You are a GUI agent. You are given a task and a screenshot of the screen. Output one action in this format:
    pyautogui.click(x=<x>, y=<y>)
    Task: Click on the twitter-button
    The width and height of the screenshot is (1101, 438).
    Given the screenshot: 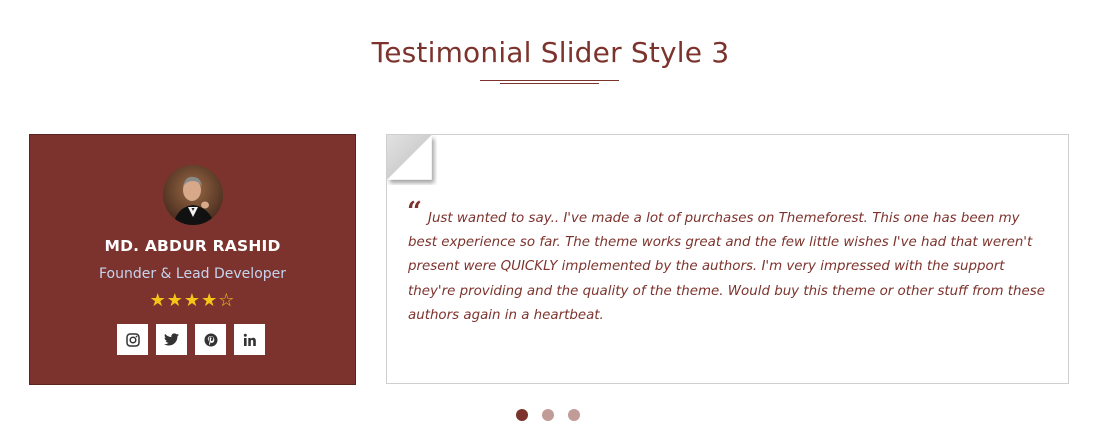 What is the action you would take?
    pyautogui.click(x=171, y=339)
    